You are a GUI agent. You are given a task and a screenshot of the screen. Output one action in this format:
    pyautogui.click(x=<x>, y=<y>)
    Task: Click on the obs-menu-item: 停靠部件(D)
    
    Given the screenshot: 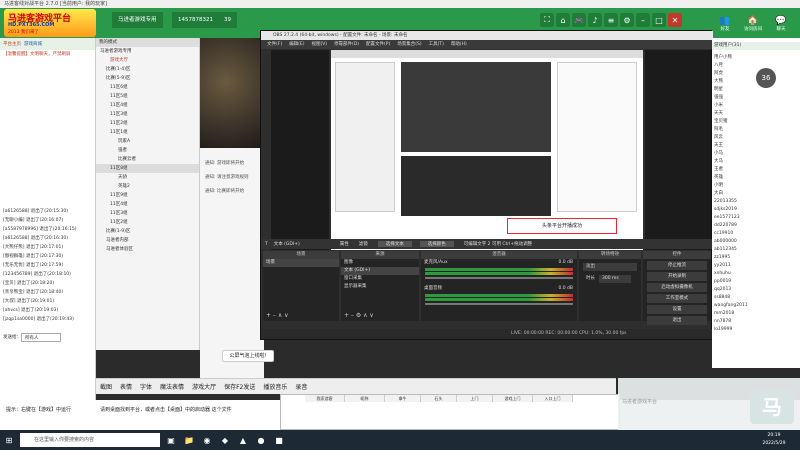 What is the action you would take?
    pyautogui.click(x=346, y=44)
    